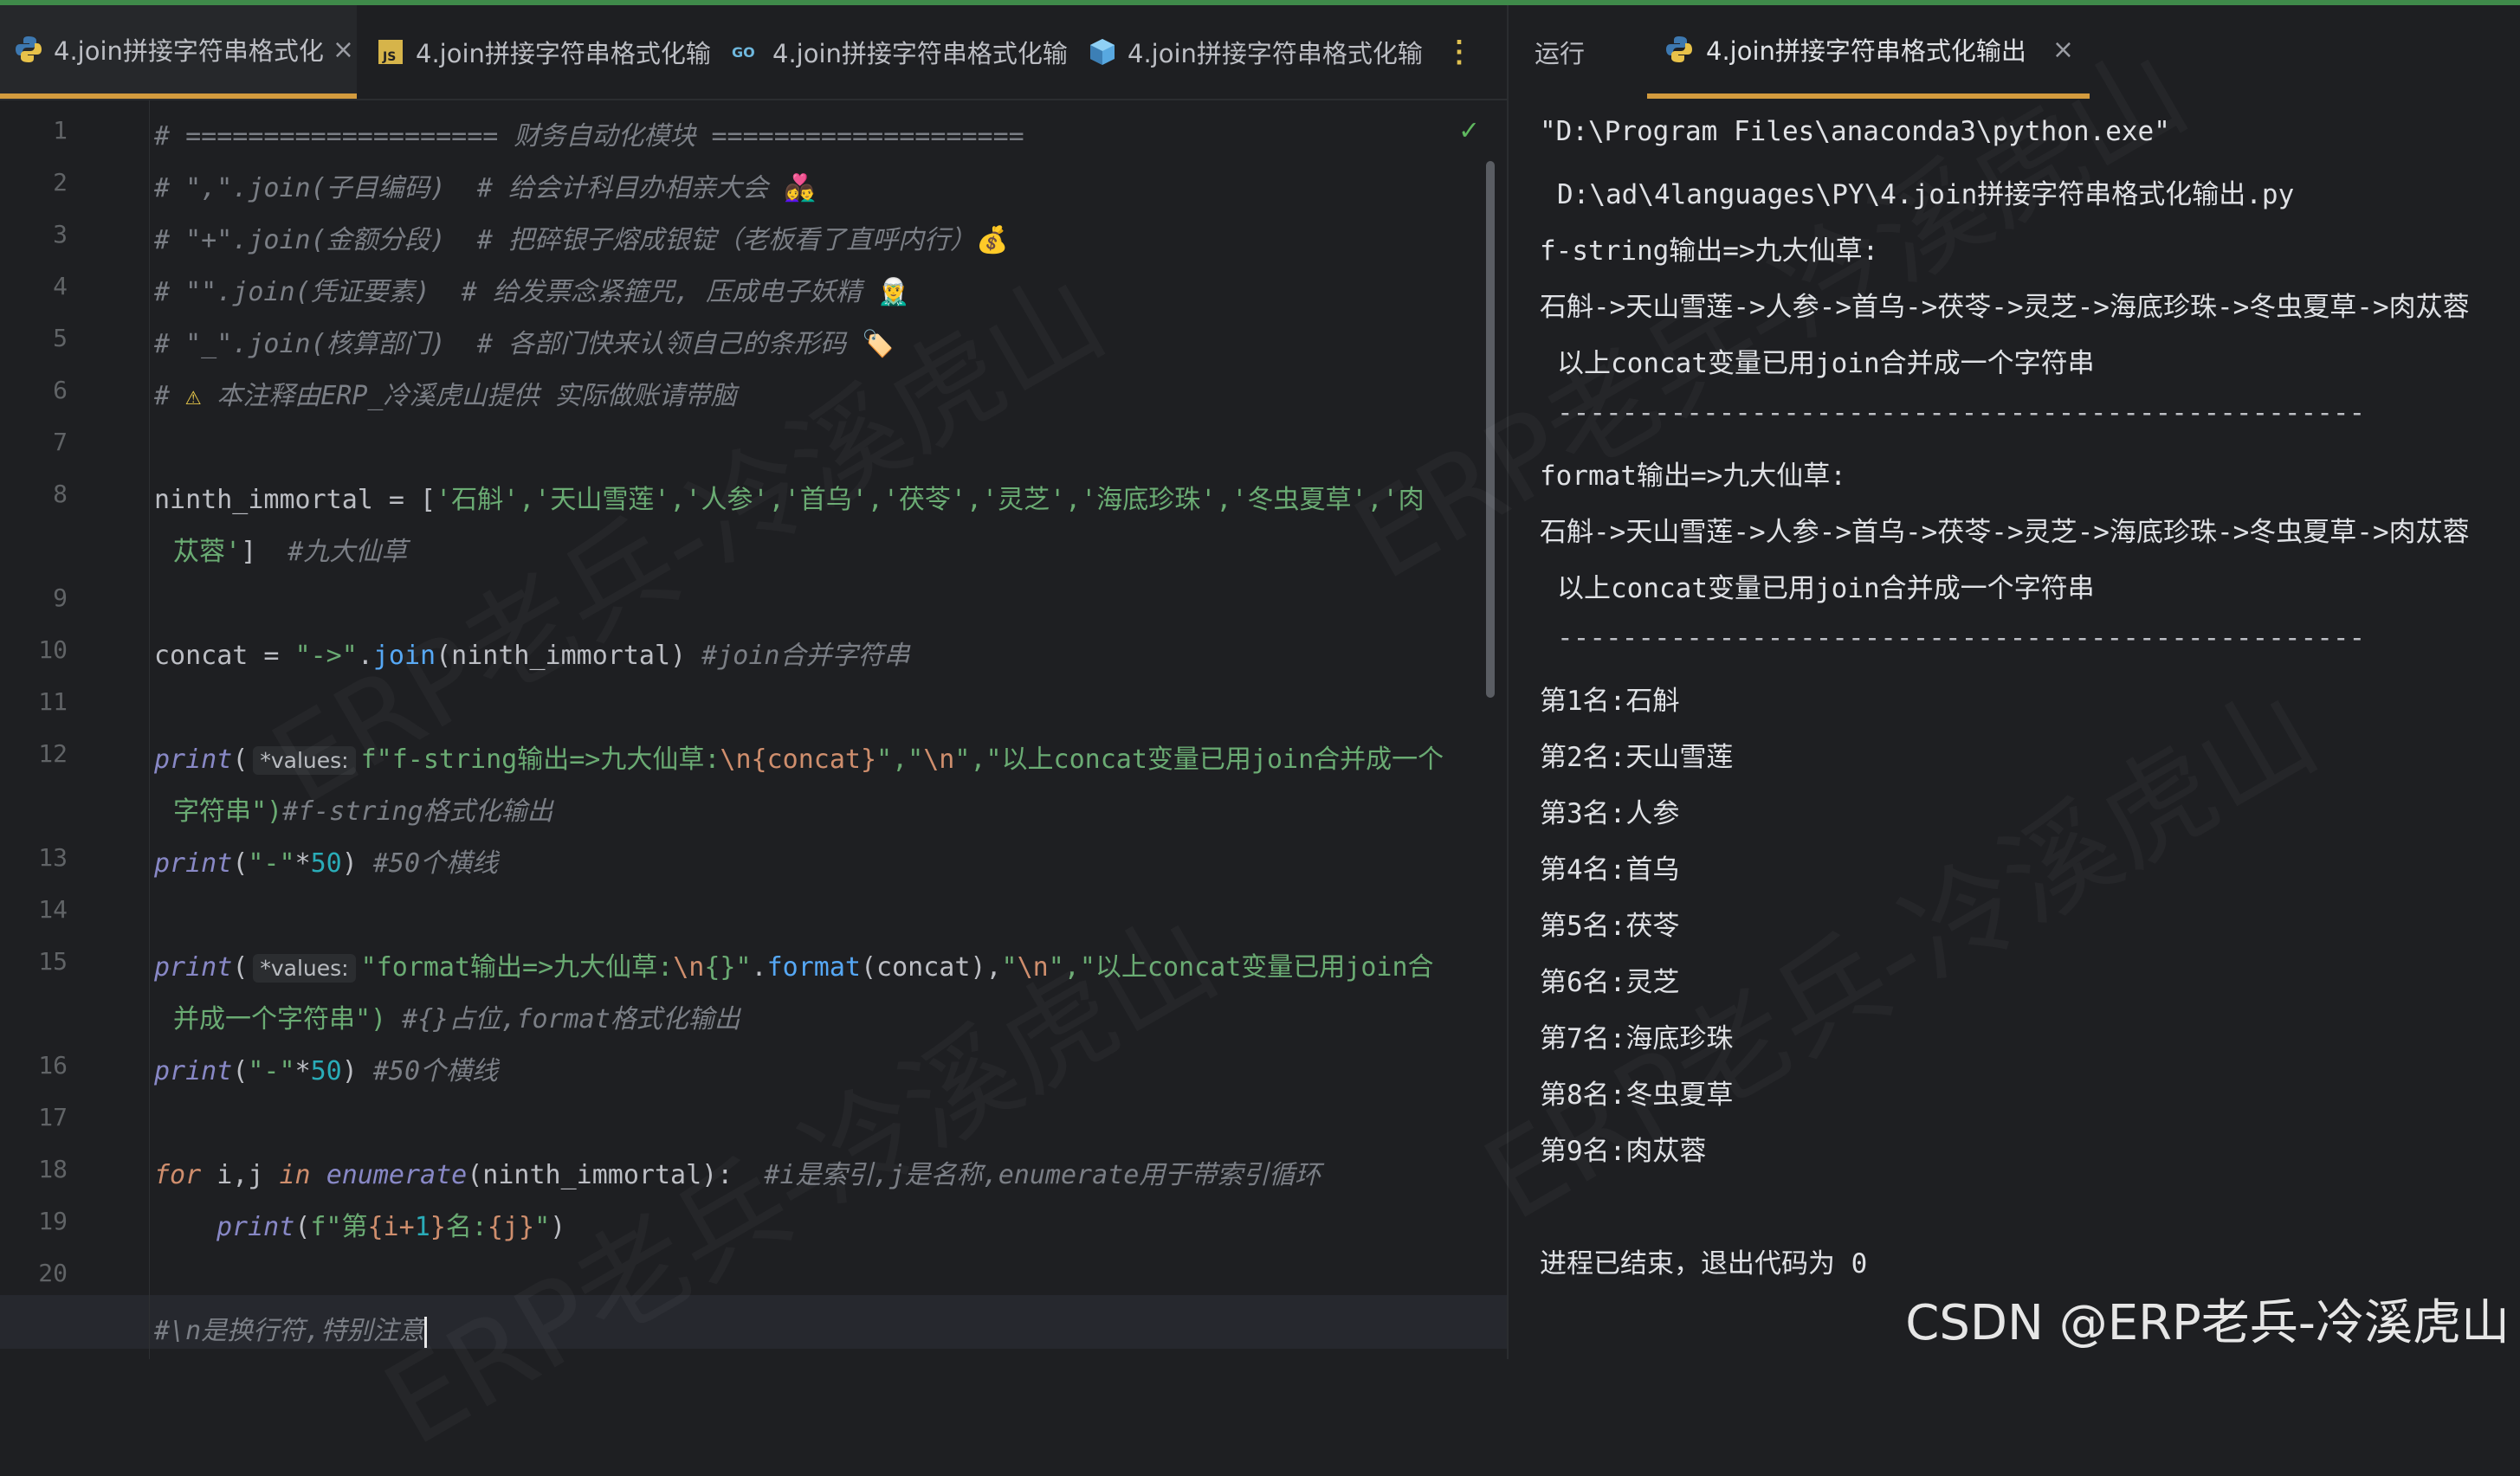 The width and height of the screenshot is (2520, 1476). I want to click on comment: #\n是换行符,特别注意, so click(289, 1331).